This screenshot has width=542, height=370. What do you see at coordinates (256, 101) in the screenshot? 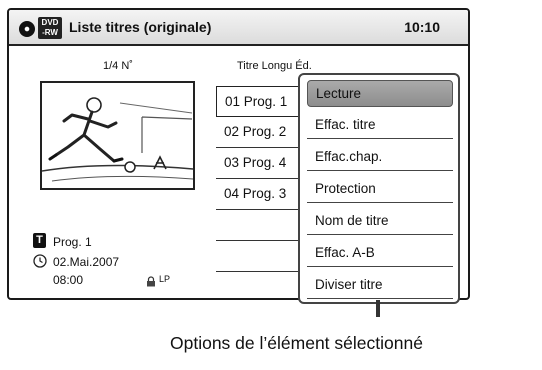
I see `title-list-row-label: 01 Prog. 1` at bounding box center [256, 101].